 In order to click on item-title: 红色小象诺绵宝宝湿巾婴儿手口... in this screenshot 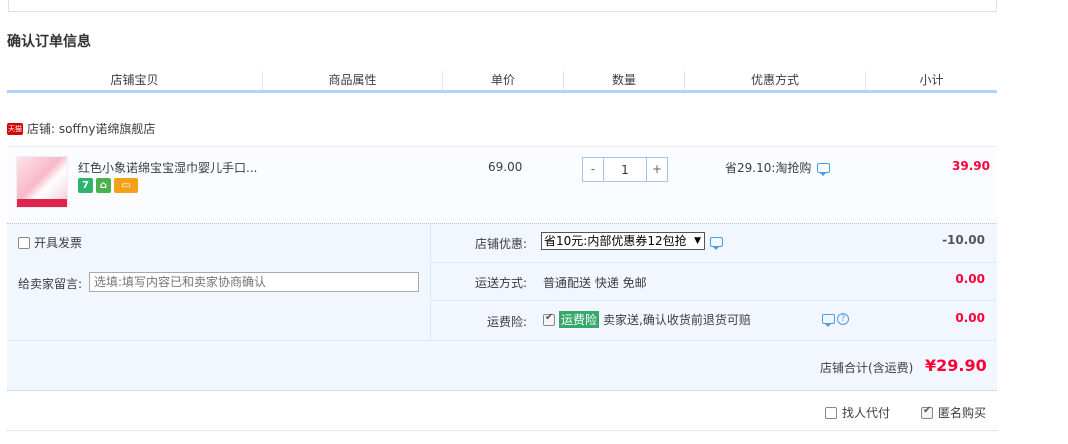, I will do `click(167, 167)`.